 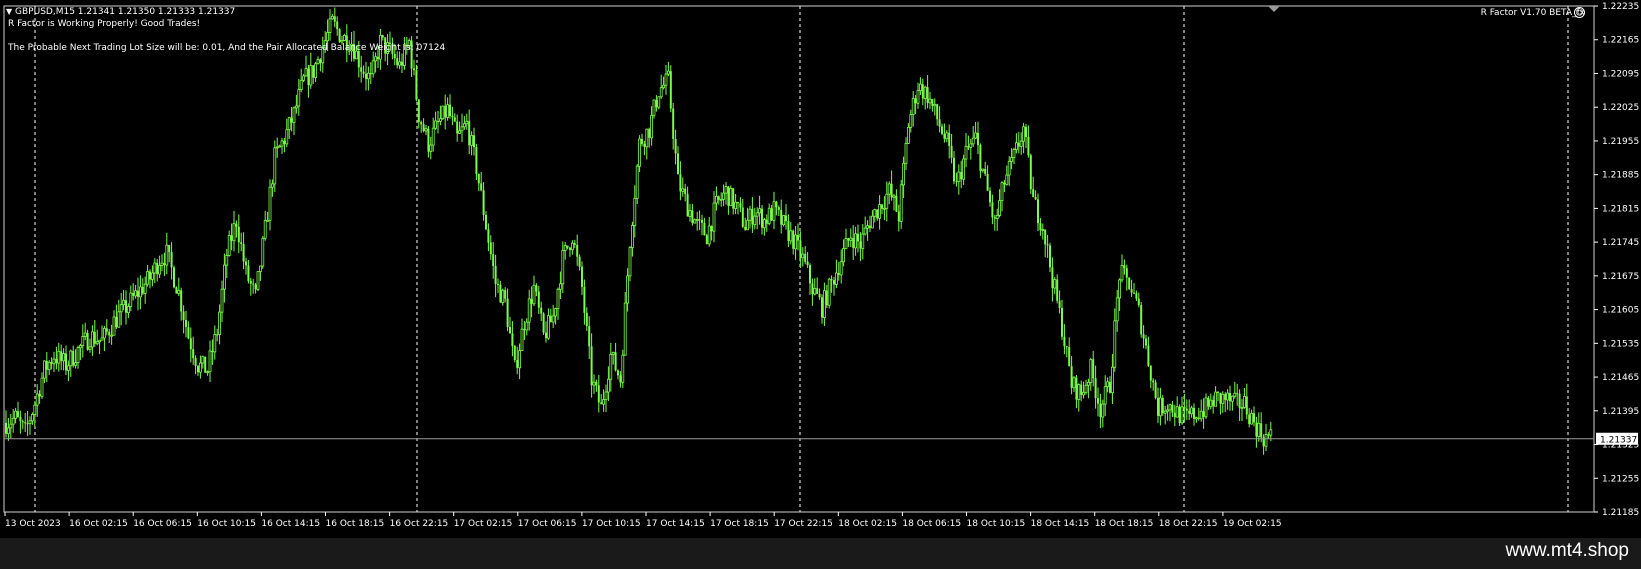 What do you see at coordinates (1620, 7) in the screenshot?
I see `y-tick-label: 1.22235` at bounding box center [1620, 7].